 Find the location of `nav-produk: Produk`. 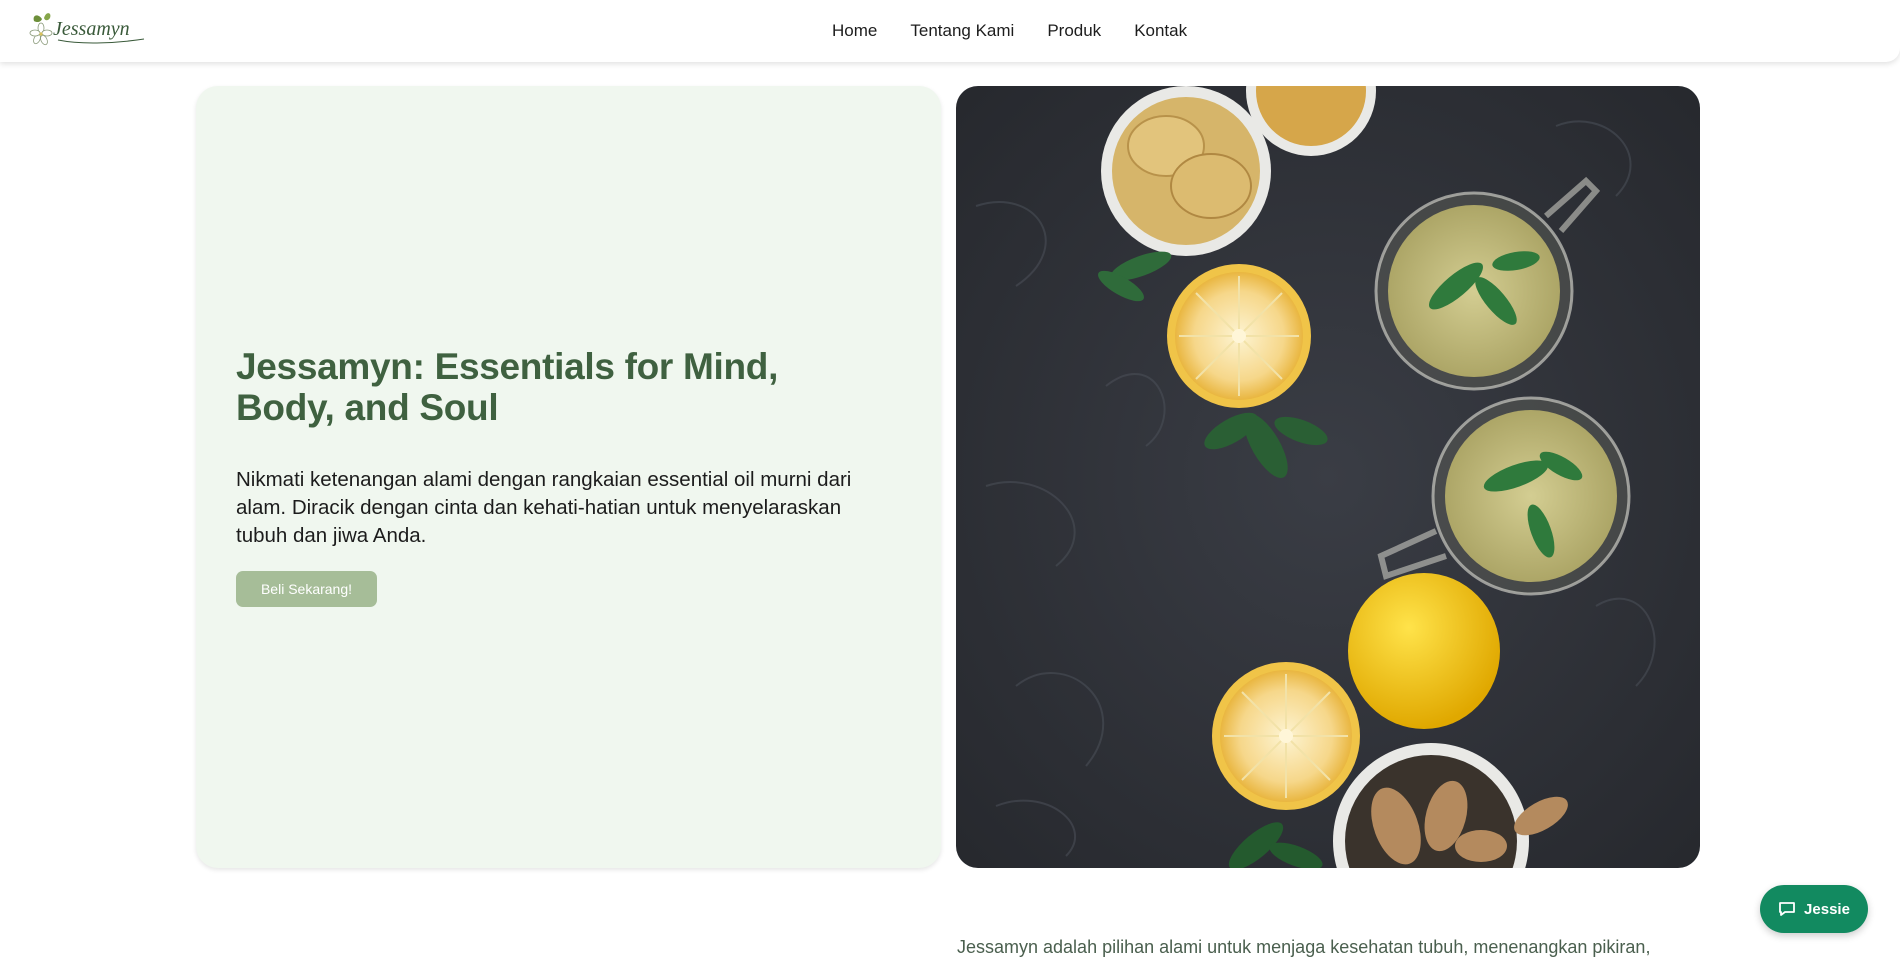

nav-produk: Produk is located at coordinates (1074, 31).